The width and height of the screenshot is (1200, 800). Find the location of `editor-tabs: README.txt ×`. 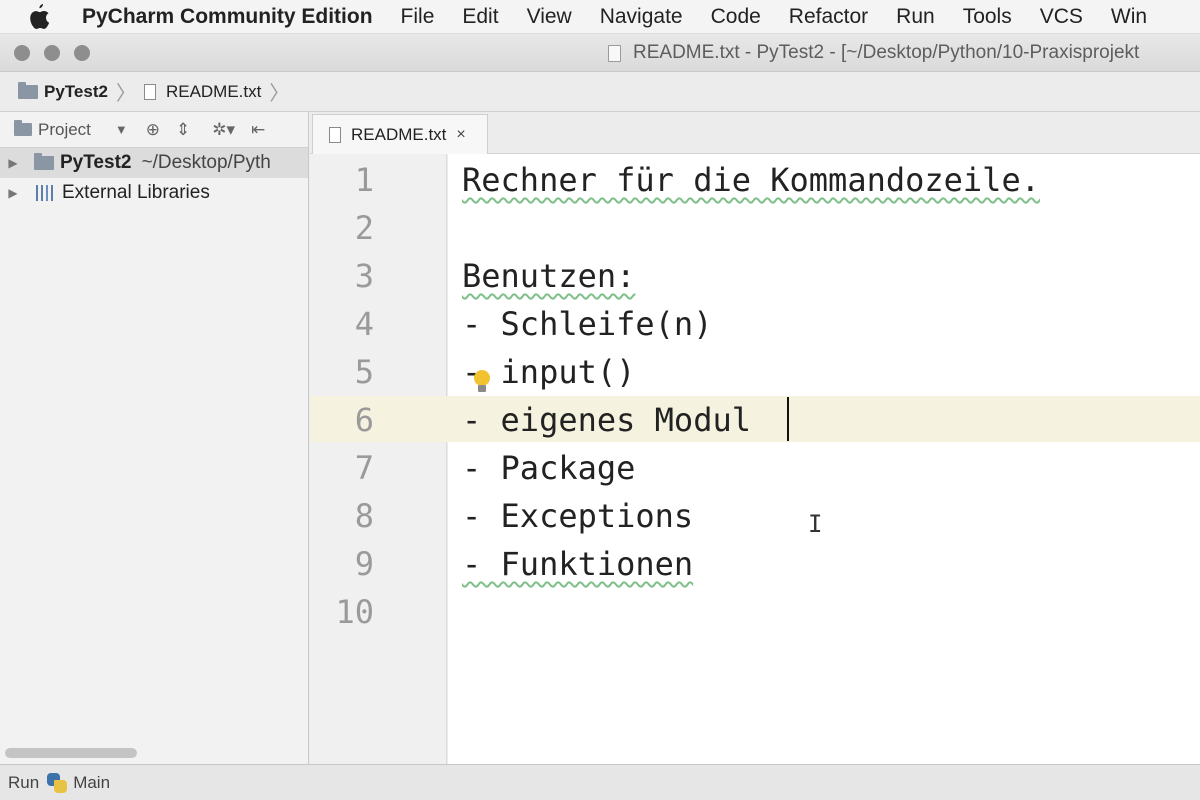

editor-tabs: README.txt × is located at coordinates (755, 133).